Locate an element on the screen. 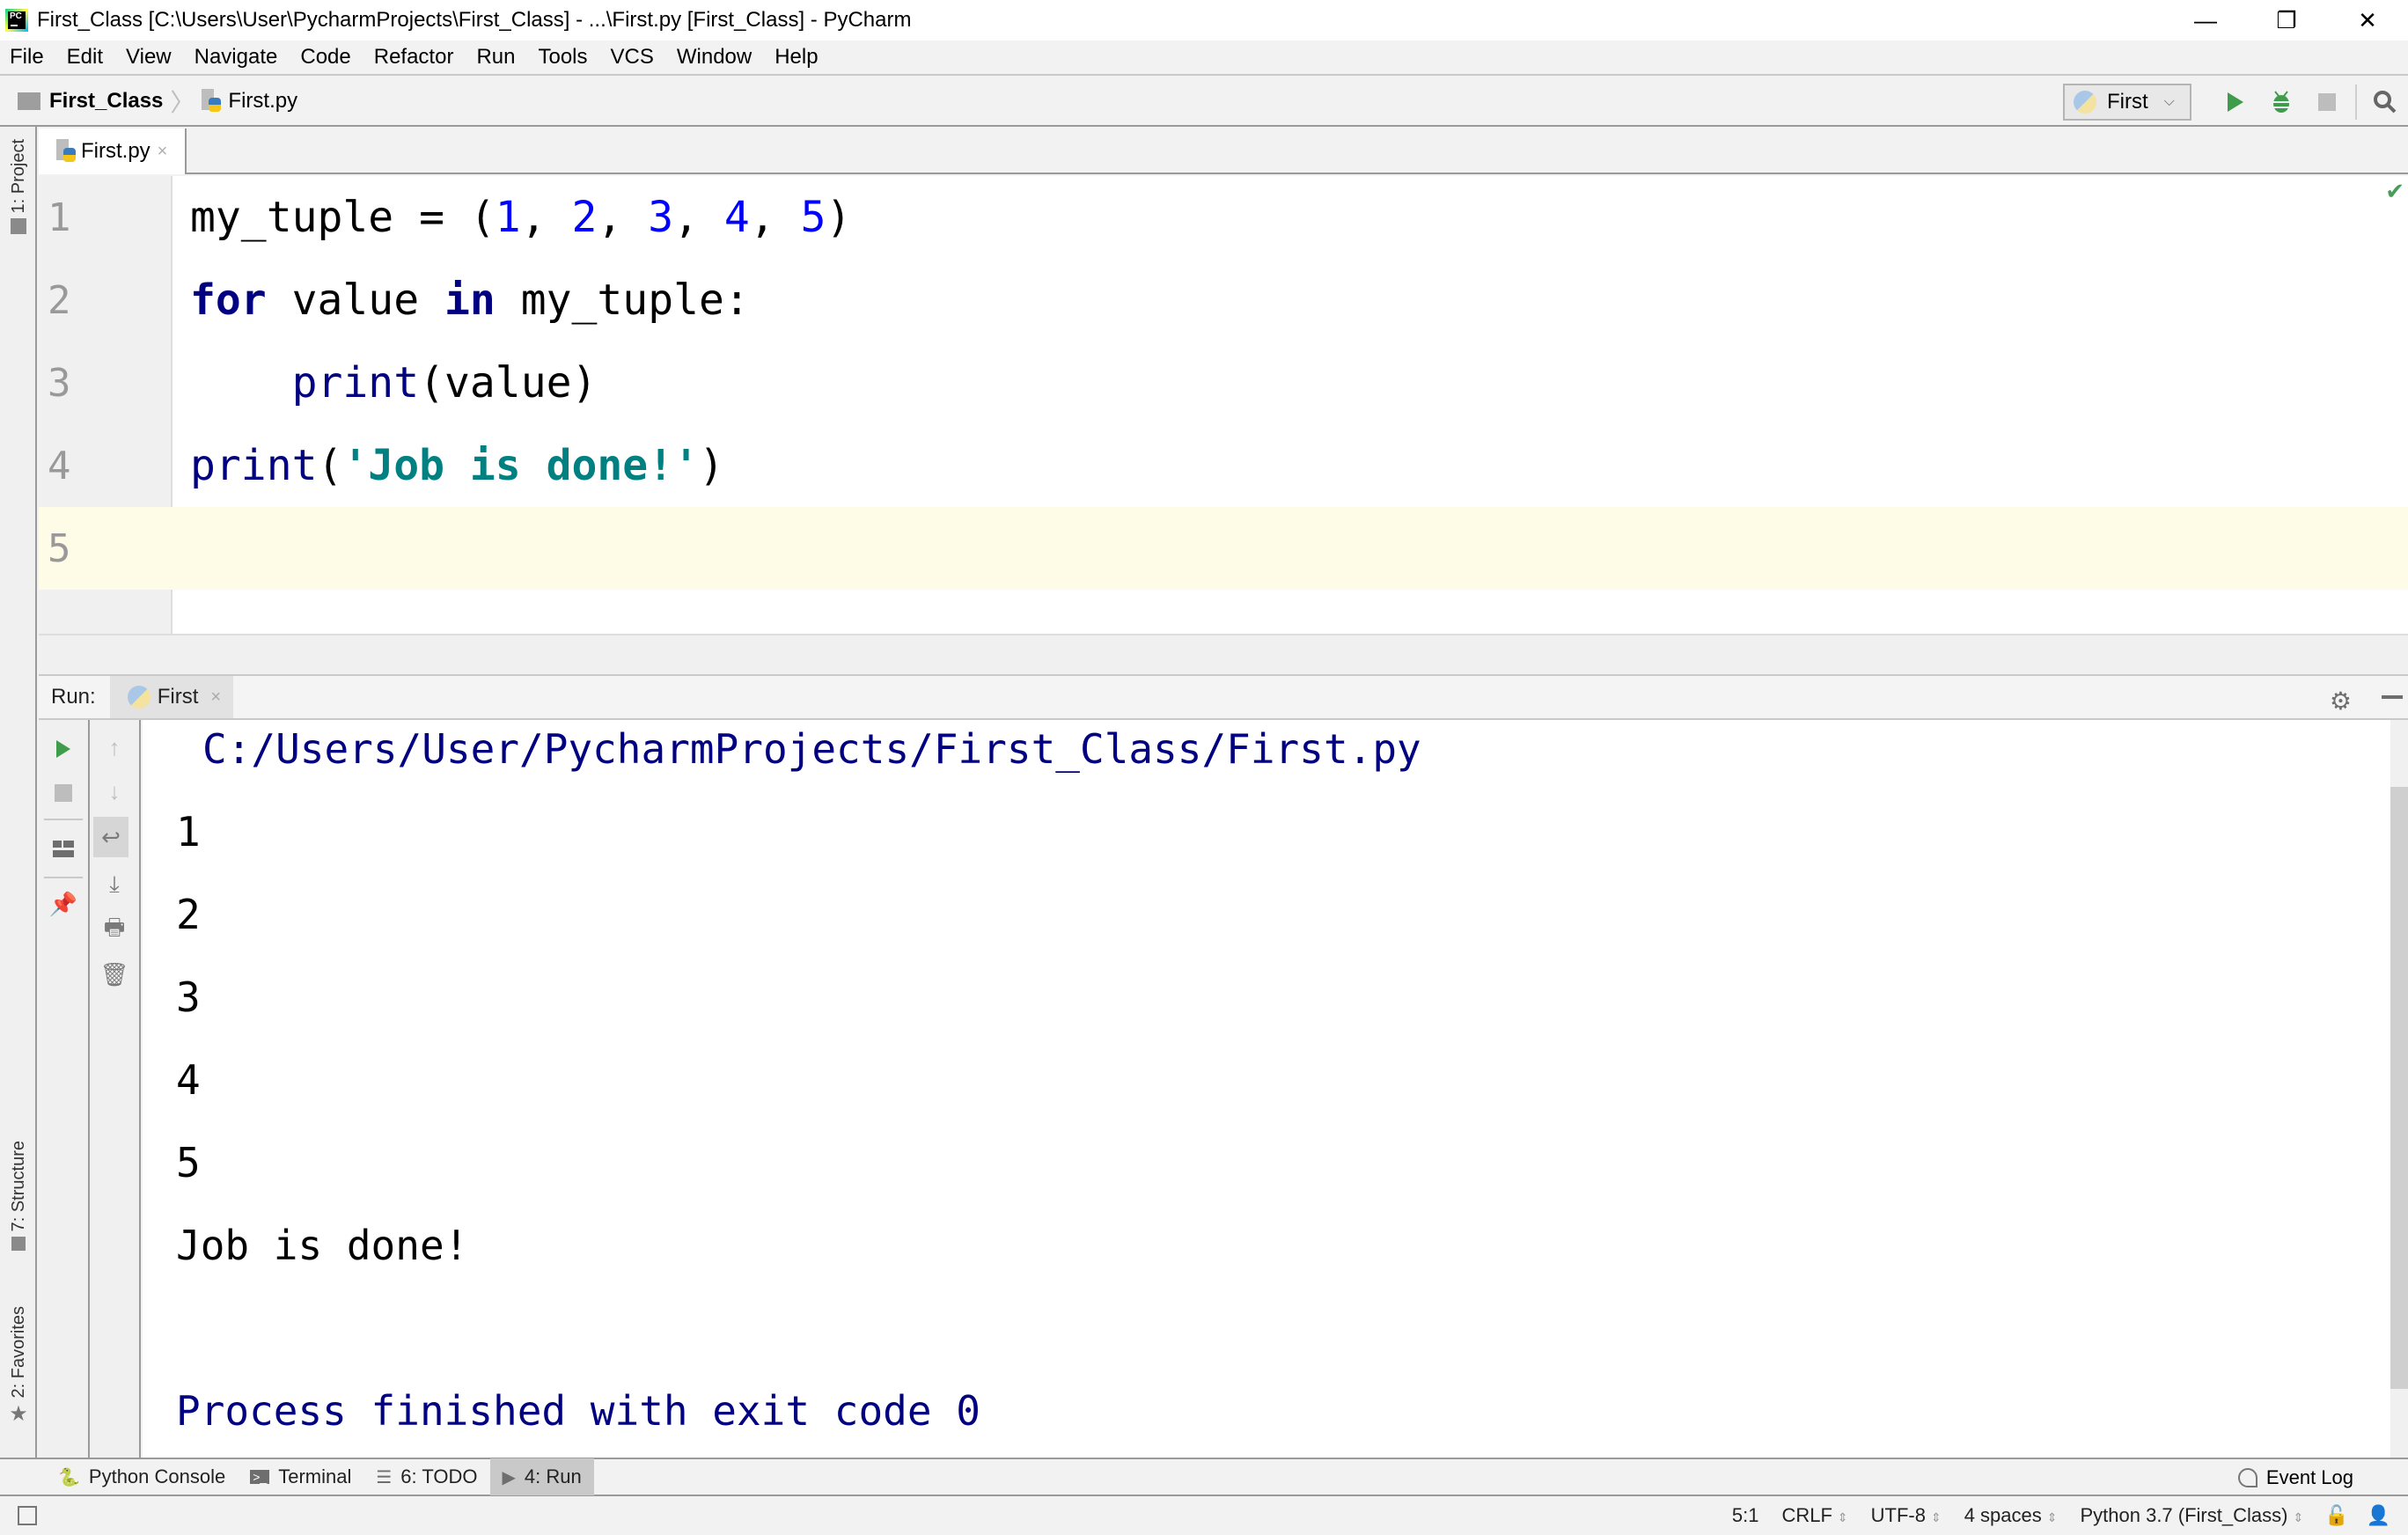 The width and height of the screenshot is (2408, 1535). event-log-button: Event Log is located at coordinates (2295, 1477).